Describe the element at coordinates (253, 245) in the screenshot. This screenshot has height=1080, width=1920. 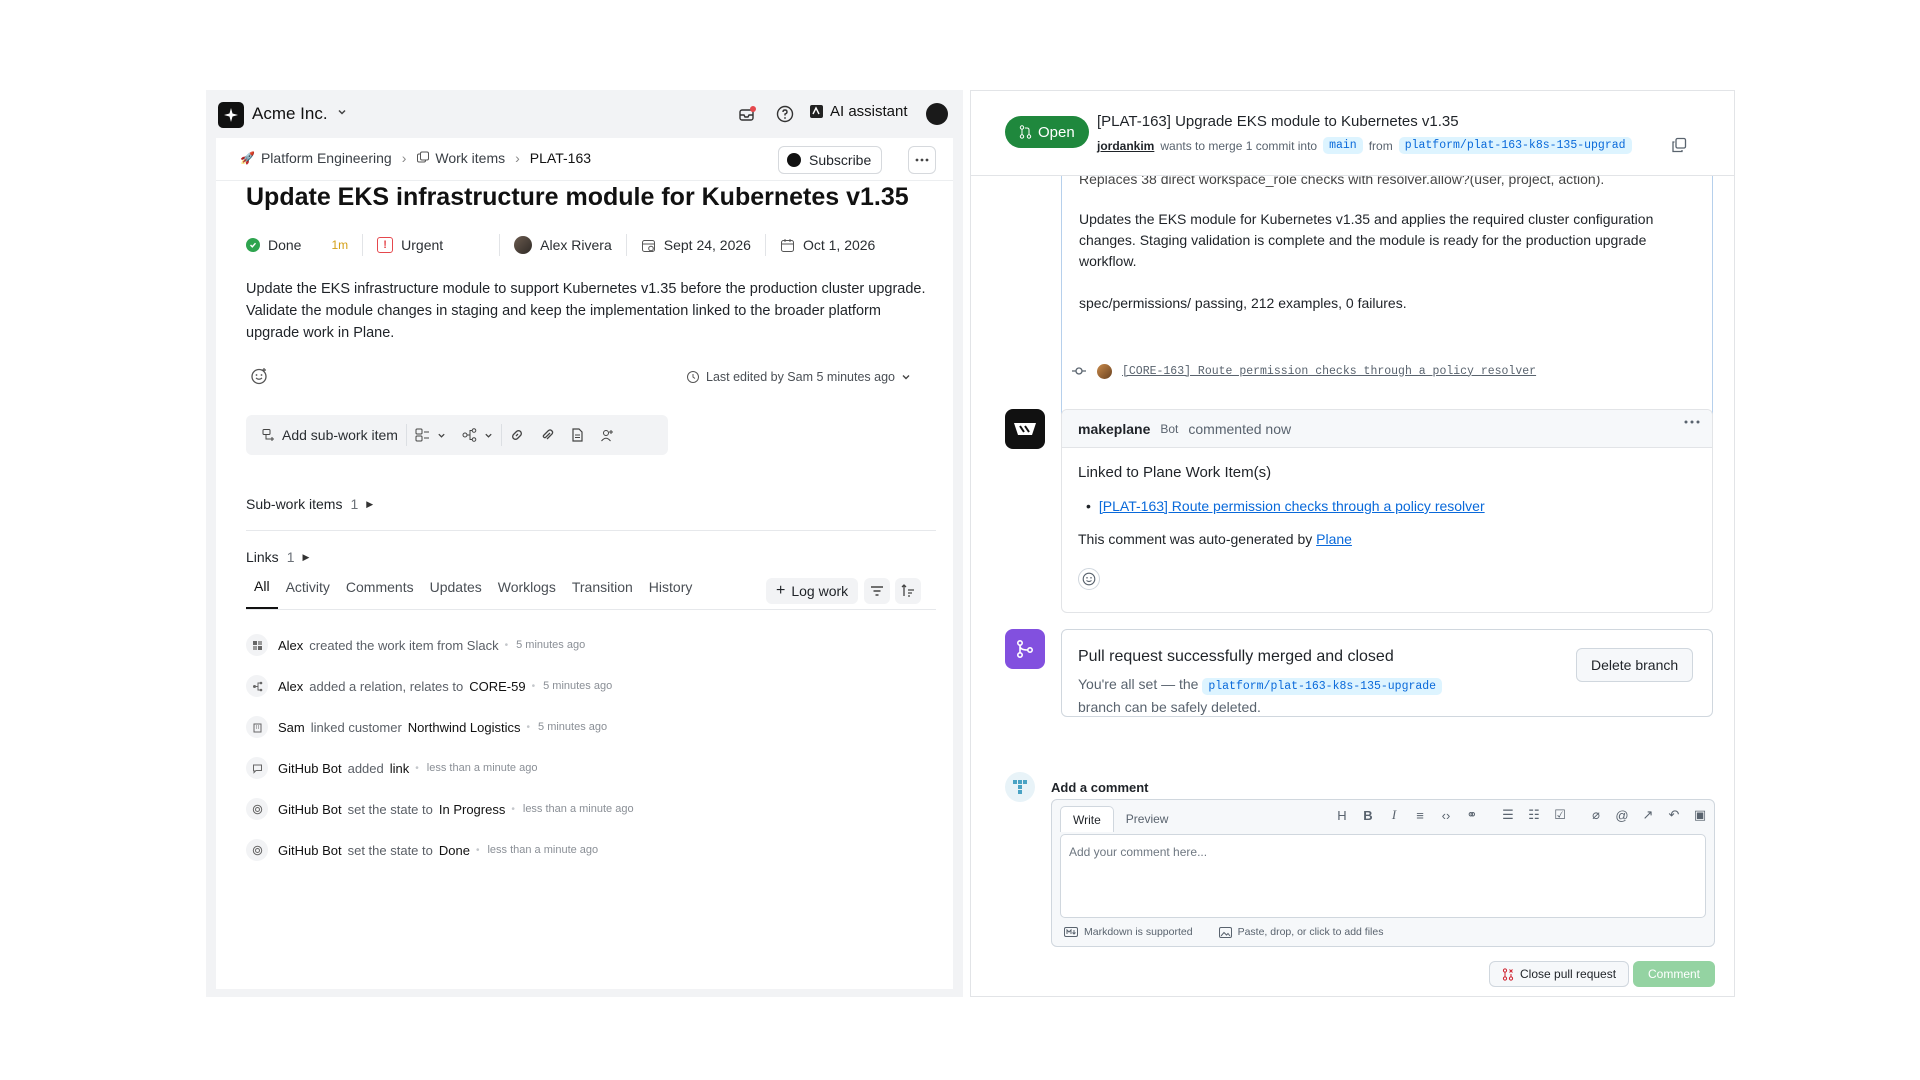
I see `check-circle-icon` at that location.